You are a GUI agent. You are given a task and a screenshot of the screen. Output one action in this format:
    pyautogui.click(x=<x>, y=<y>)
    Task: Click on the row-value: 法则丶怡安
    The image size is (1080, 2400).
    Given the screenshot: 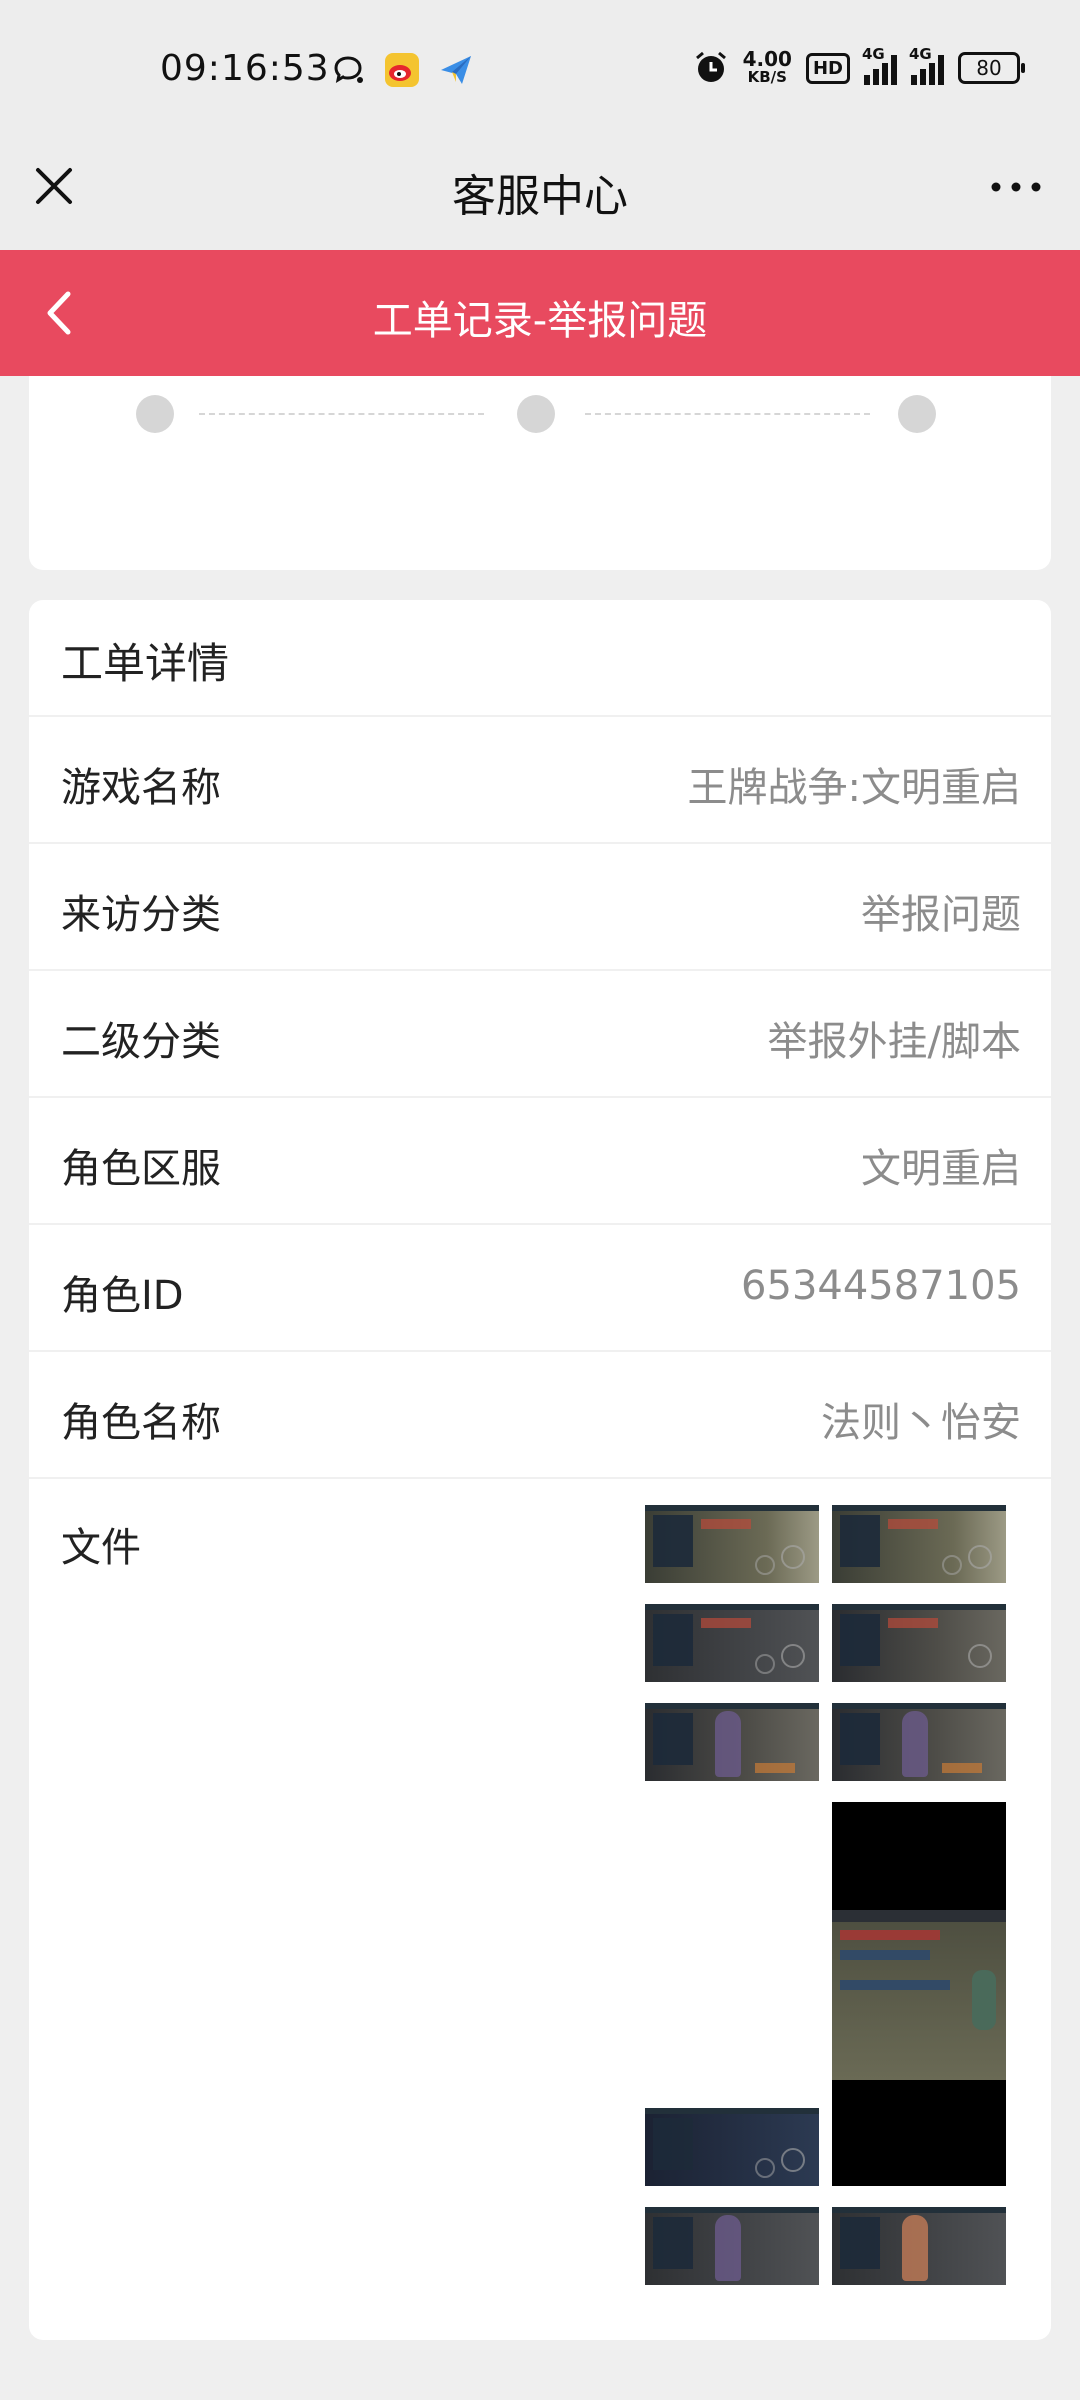 What is the action you would take?
    pyautogui.click(x=921, y=1423)
    